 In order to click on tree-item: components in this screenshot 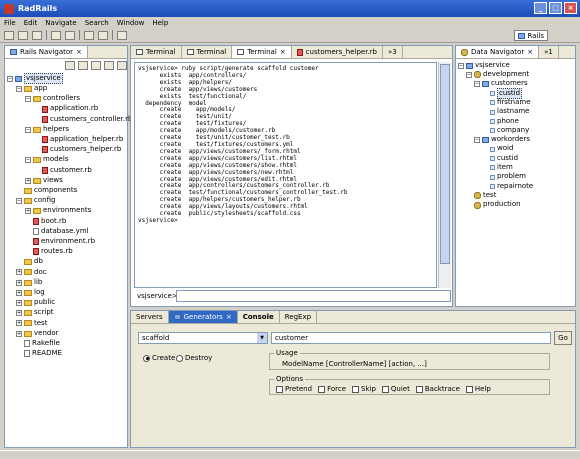, I will do `click(46, 190)`.